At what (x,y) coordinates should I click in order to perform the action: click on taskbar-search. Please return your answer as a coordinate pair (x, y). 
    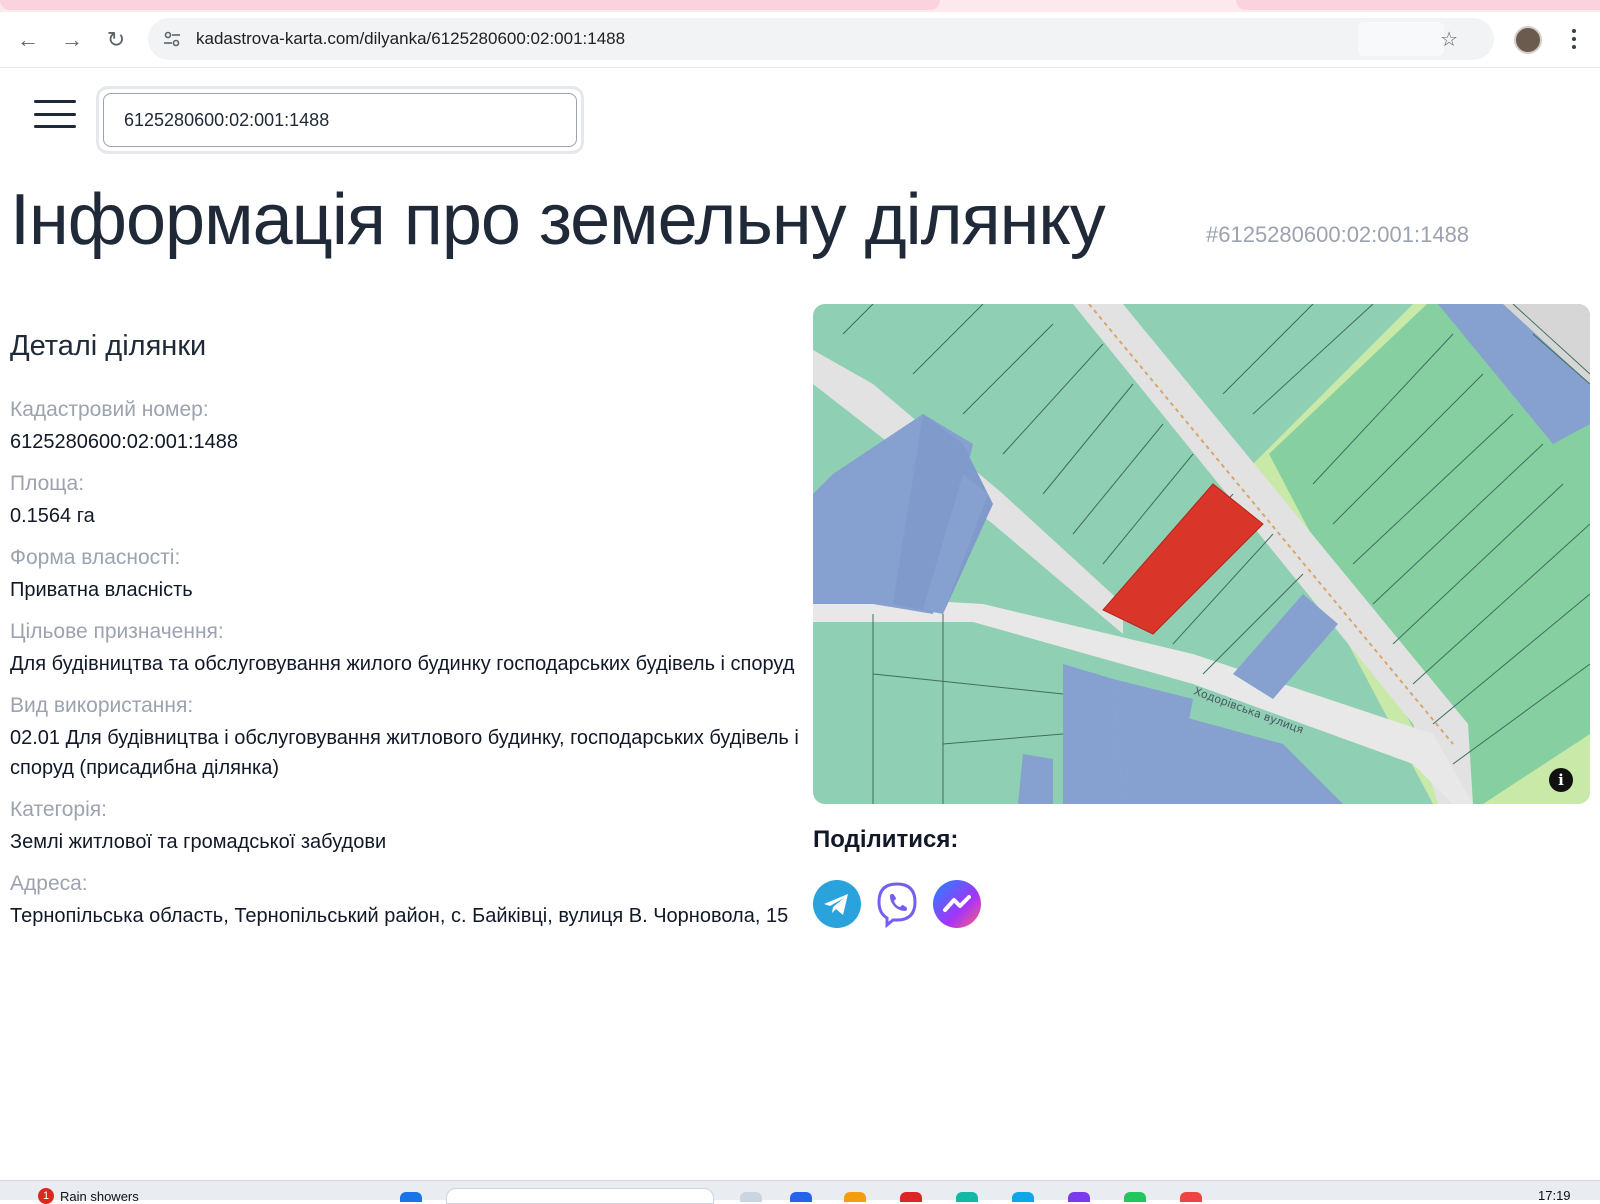
    Looking at the image, I should click on (580, 1196).